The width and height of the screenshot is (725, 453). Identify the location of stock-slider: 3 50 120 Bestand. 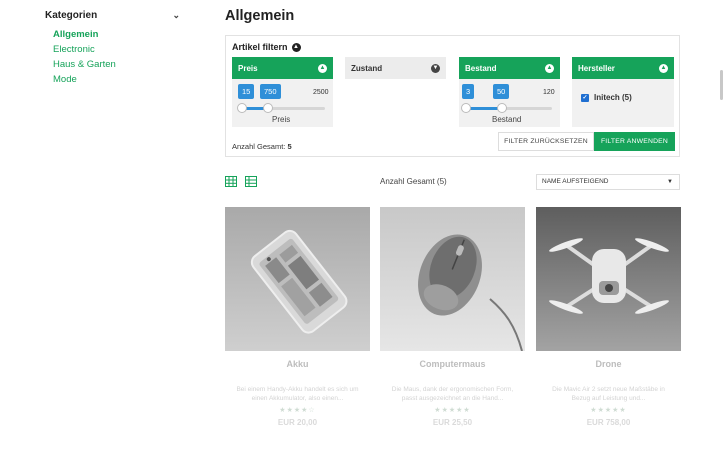
(509, 103).